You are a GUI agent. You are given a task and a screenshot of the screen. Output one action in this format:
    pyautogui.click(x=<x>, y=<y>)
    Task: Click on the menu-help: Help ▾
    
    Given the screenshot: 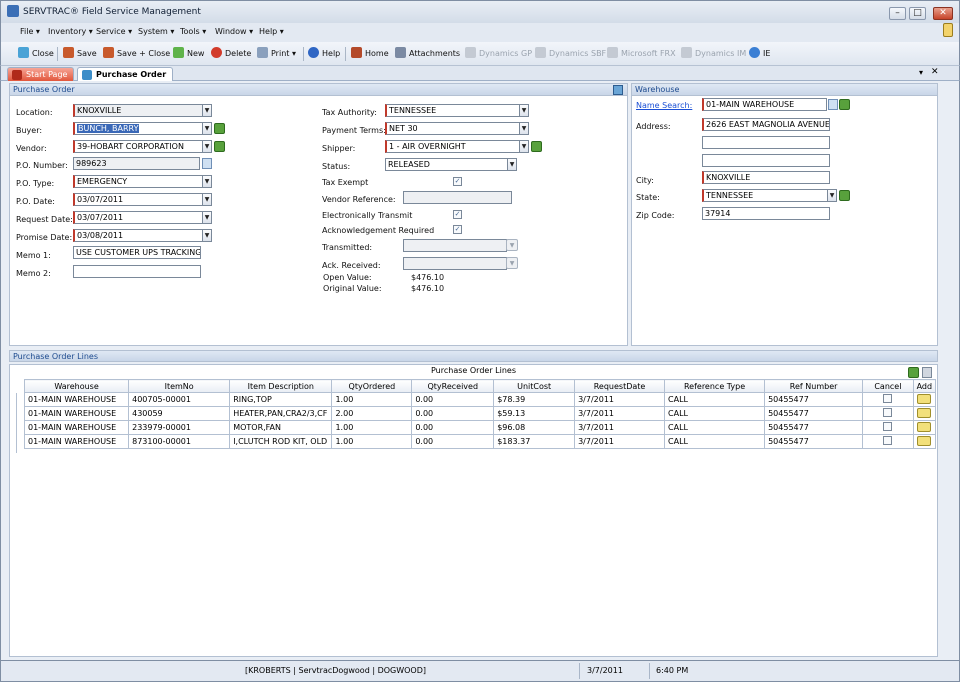 What is the action you would take?
    pyautogui.click(x=271, y=31)
    